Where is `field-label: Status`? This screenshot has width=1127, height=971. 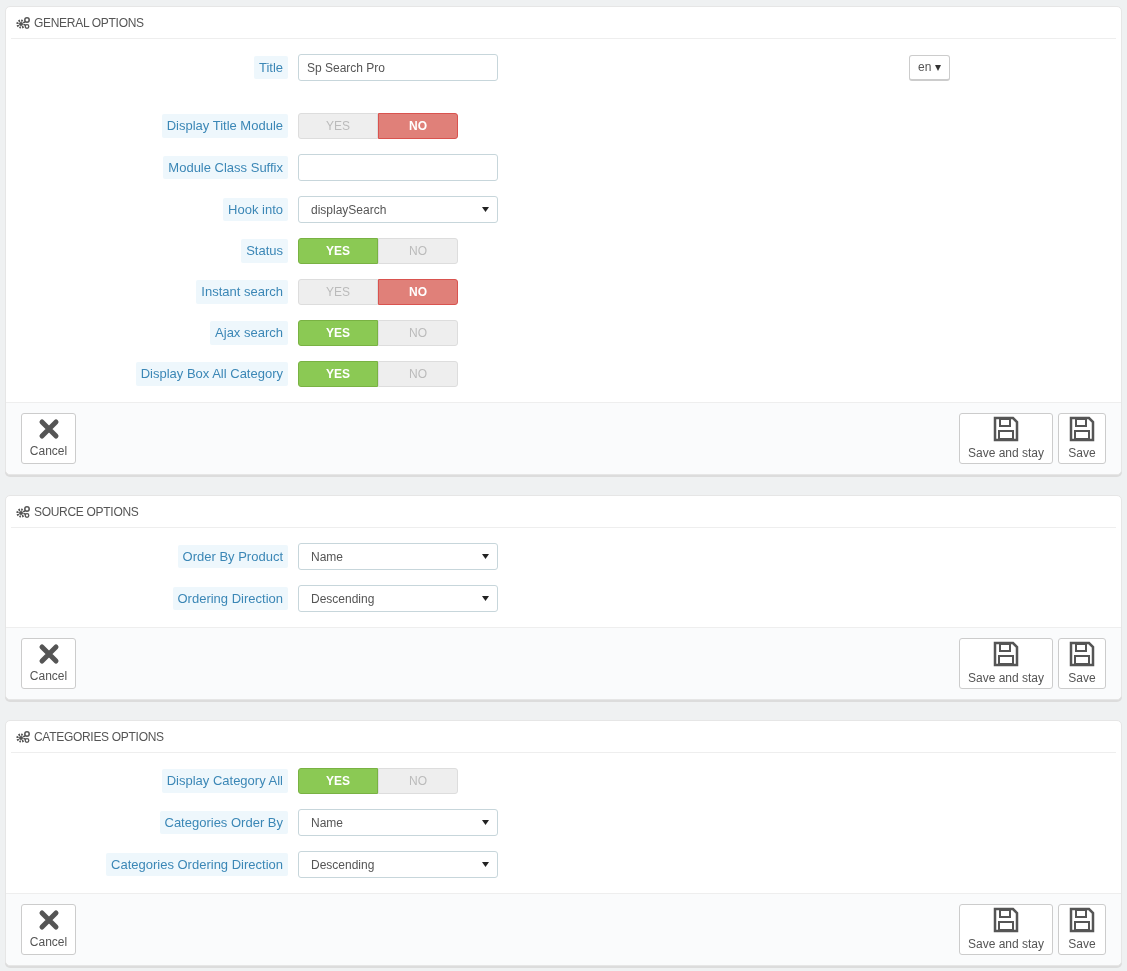
field-label: Status is located at coordinates (264, 251).